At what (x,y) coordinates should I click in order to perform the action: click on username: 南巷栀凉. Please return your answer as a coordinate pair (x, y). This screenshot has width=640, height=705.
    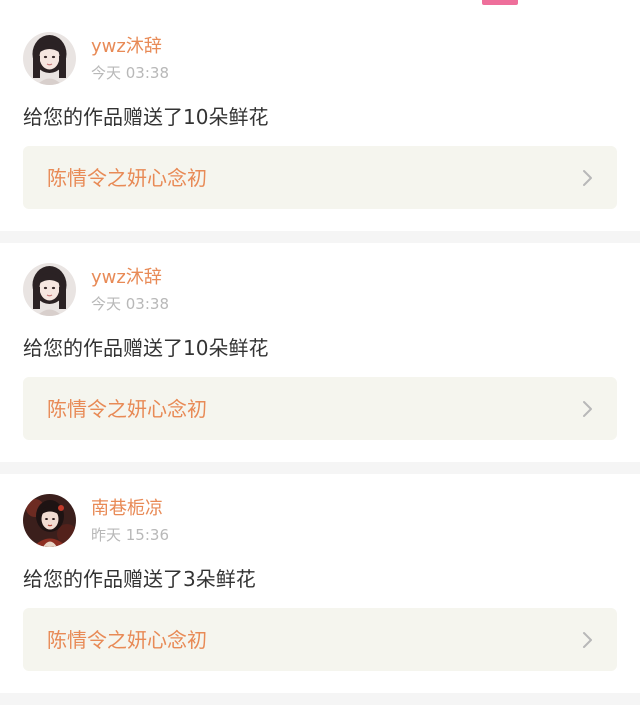
    Looking at the image, I should click on (127, 509).